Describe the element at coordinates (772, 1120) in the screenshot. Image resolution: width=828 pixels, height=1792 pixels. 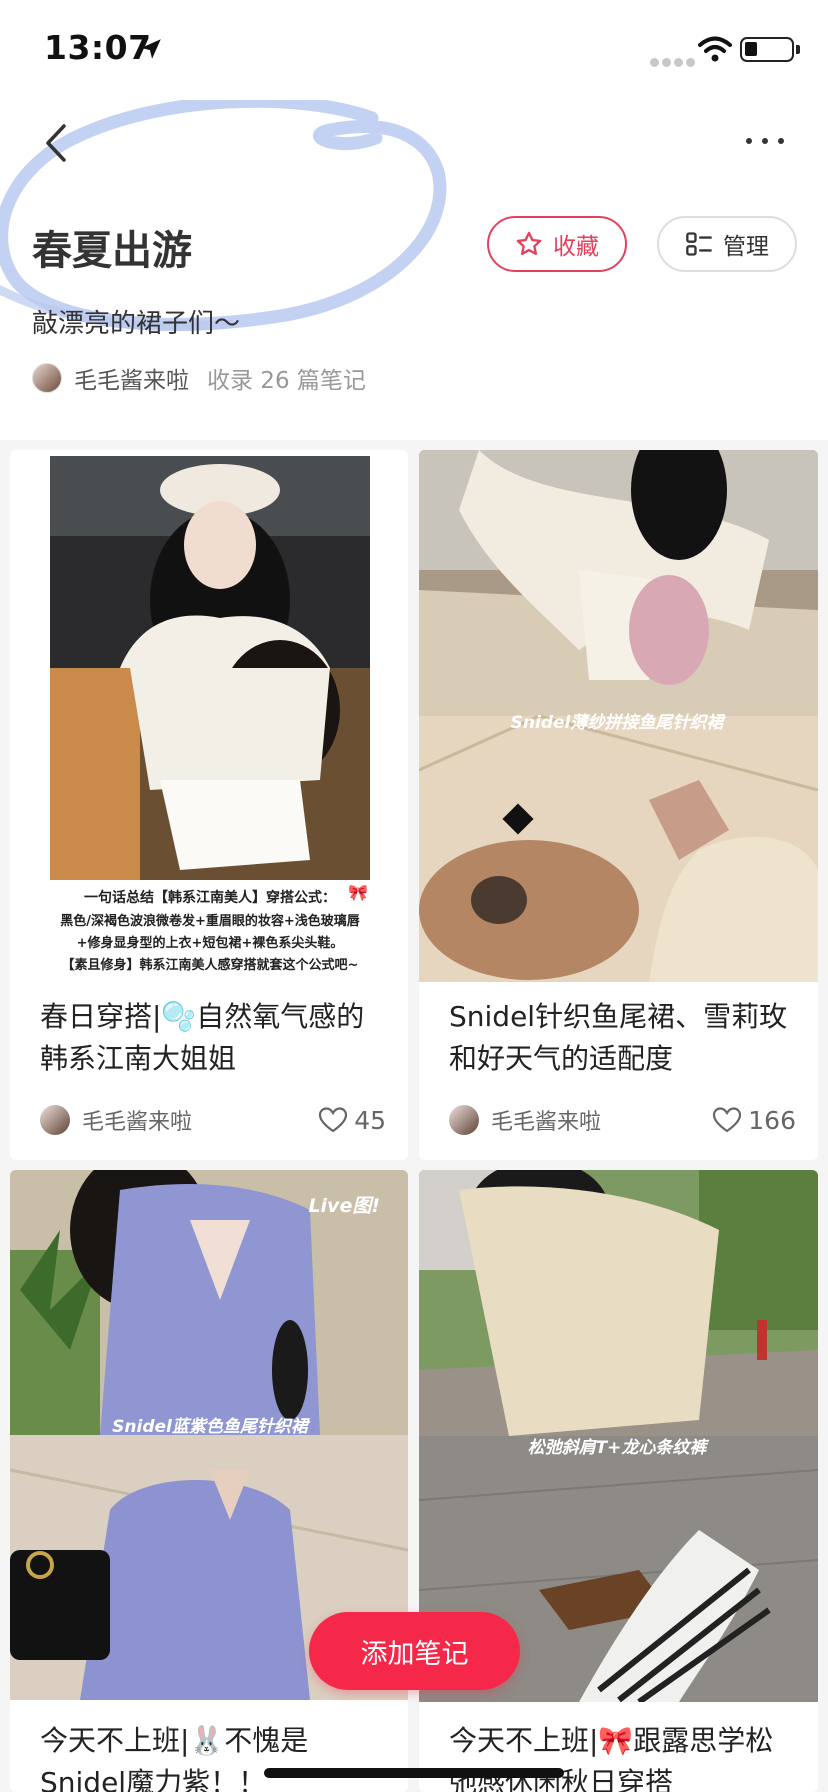
I see `like-count: 166` at that location.